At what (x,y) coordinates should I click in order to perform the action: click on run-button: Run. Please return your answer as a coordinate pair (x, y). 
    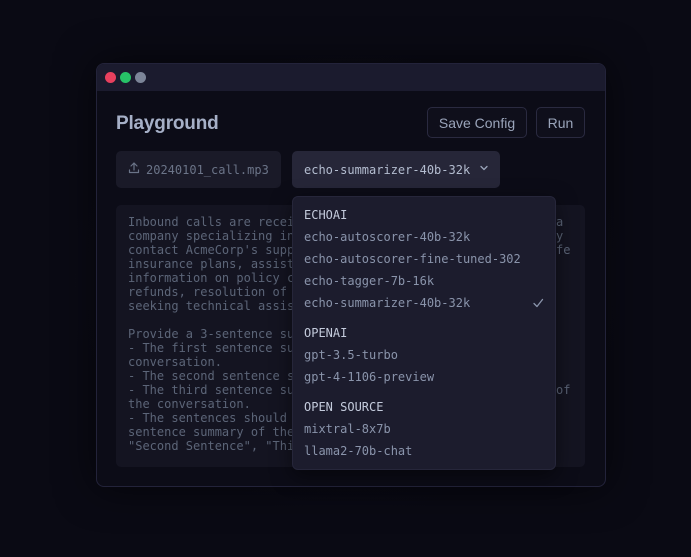
    Looking at the image, I should click on (560, 122).